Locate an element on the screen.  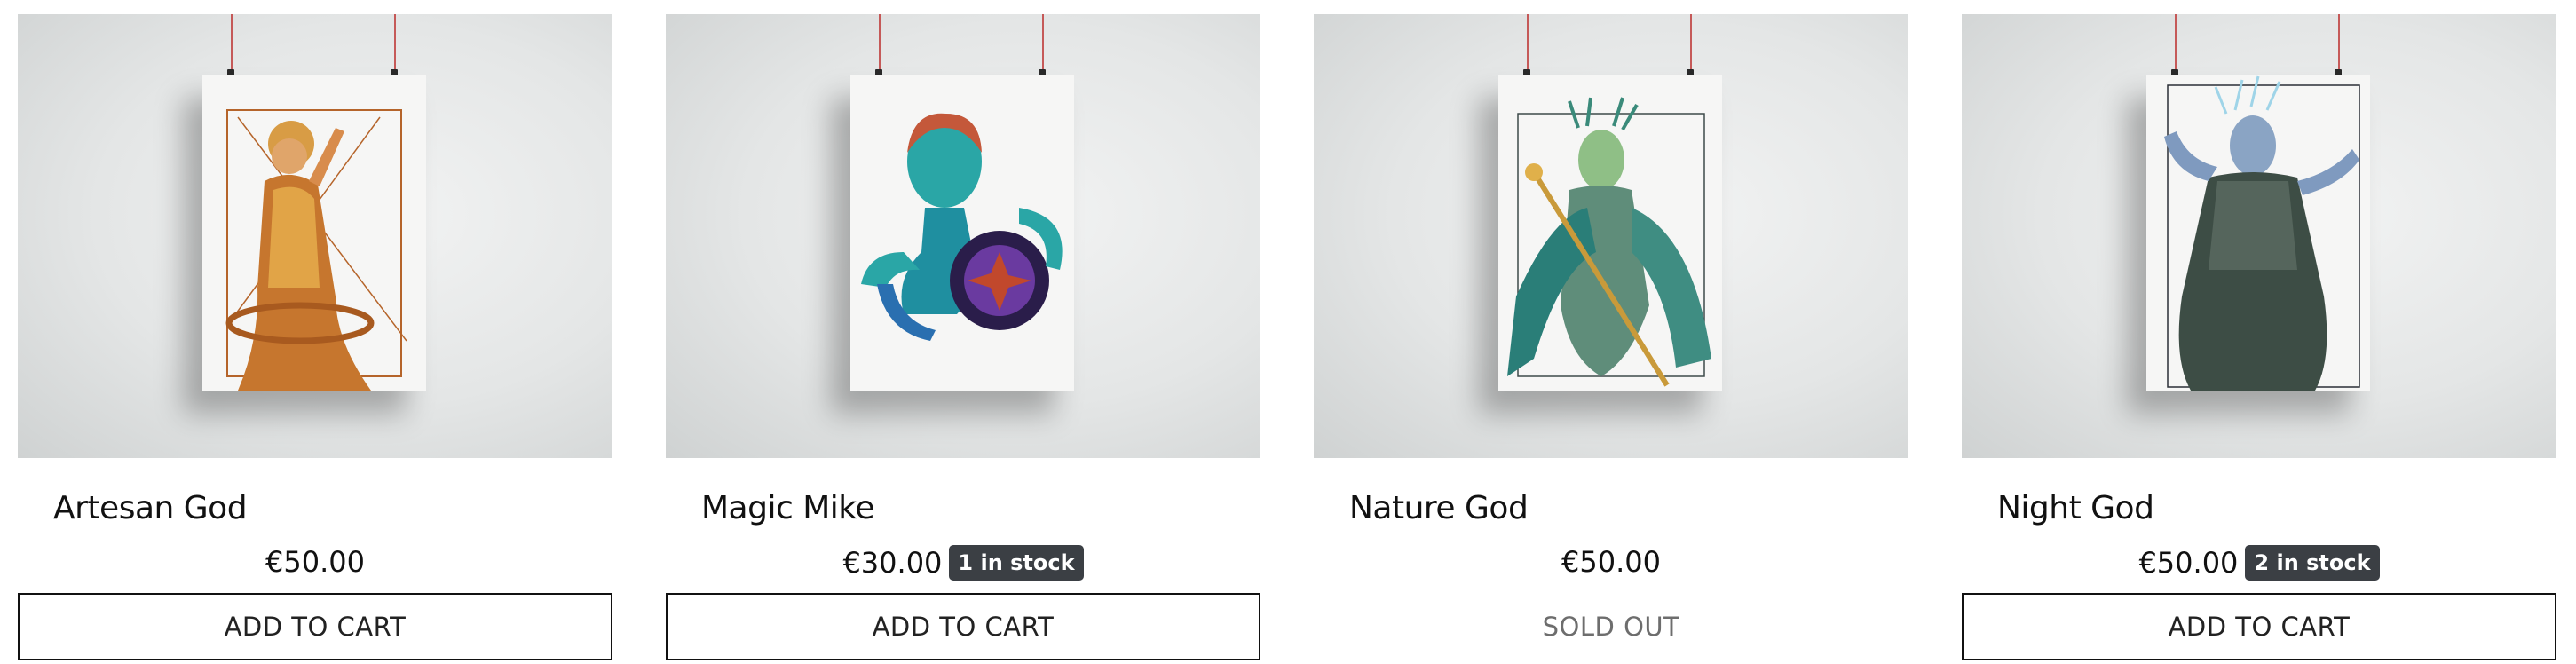
product-title: Magic Mike is located at coordinates (788, 508).